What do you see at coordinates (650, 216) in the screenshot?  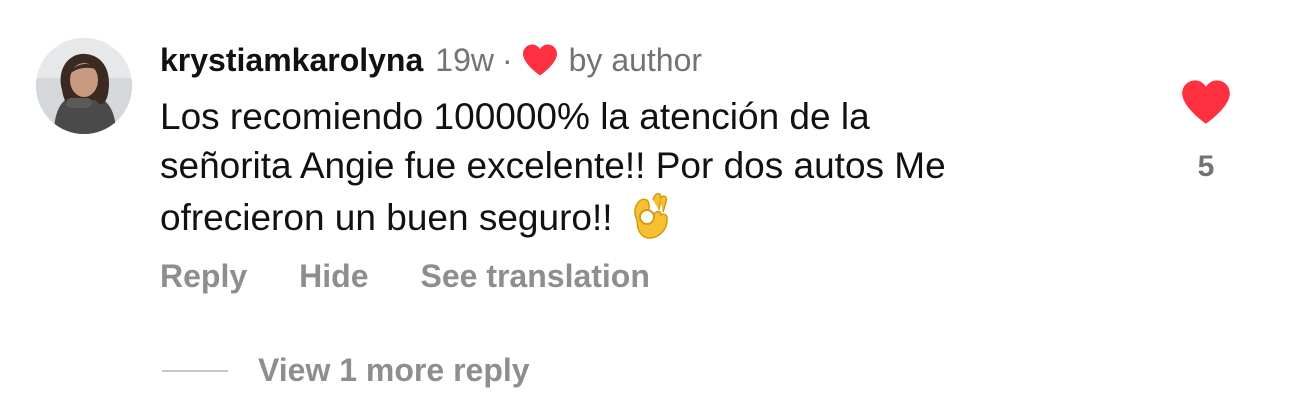 I see `ok-hand-emoji-icon` at bounding box center [650, 216].